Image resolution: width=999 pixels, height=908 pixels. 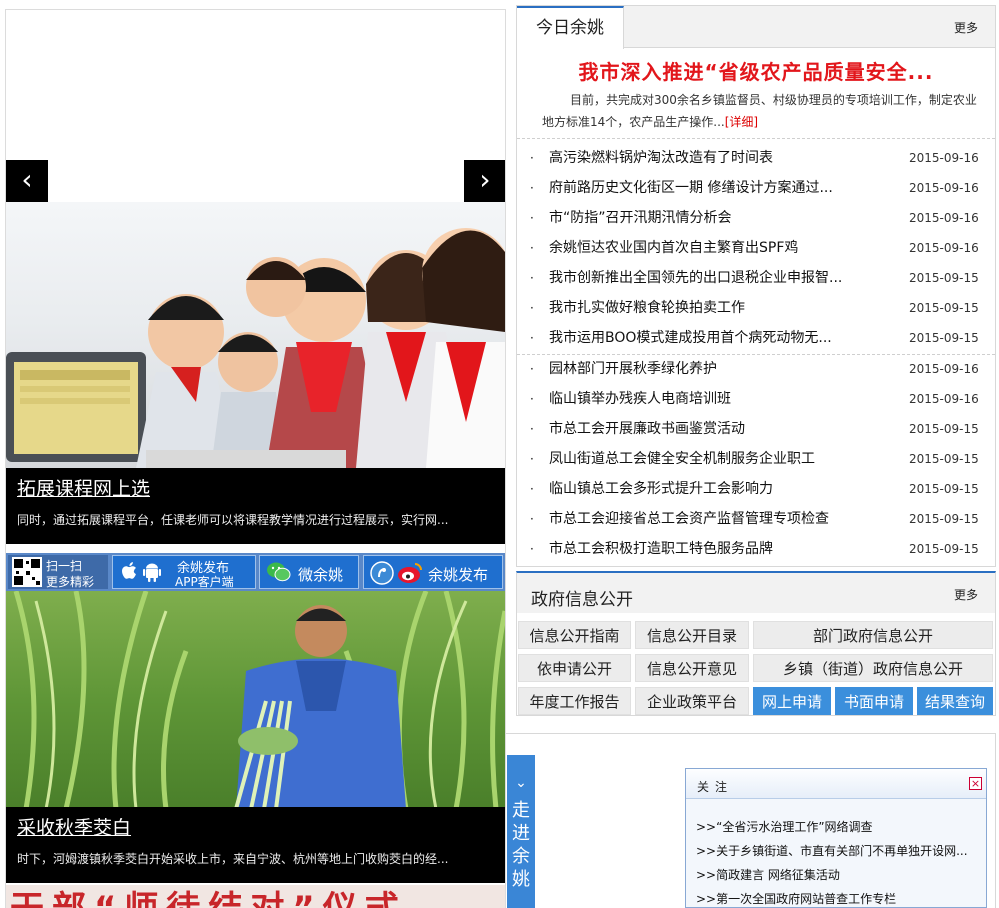 What do you see at coordinates (74, 826) in the screenshot?
I see `slide-2-title-link: 采收秋季茭白` at bounding box center [74, 826].